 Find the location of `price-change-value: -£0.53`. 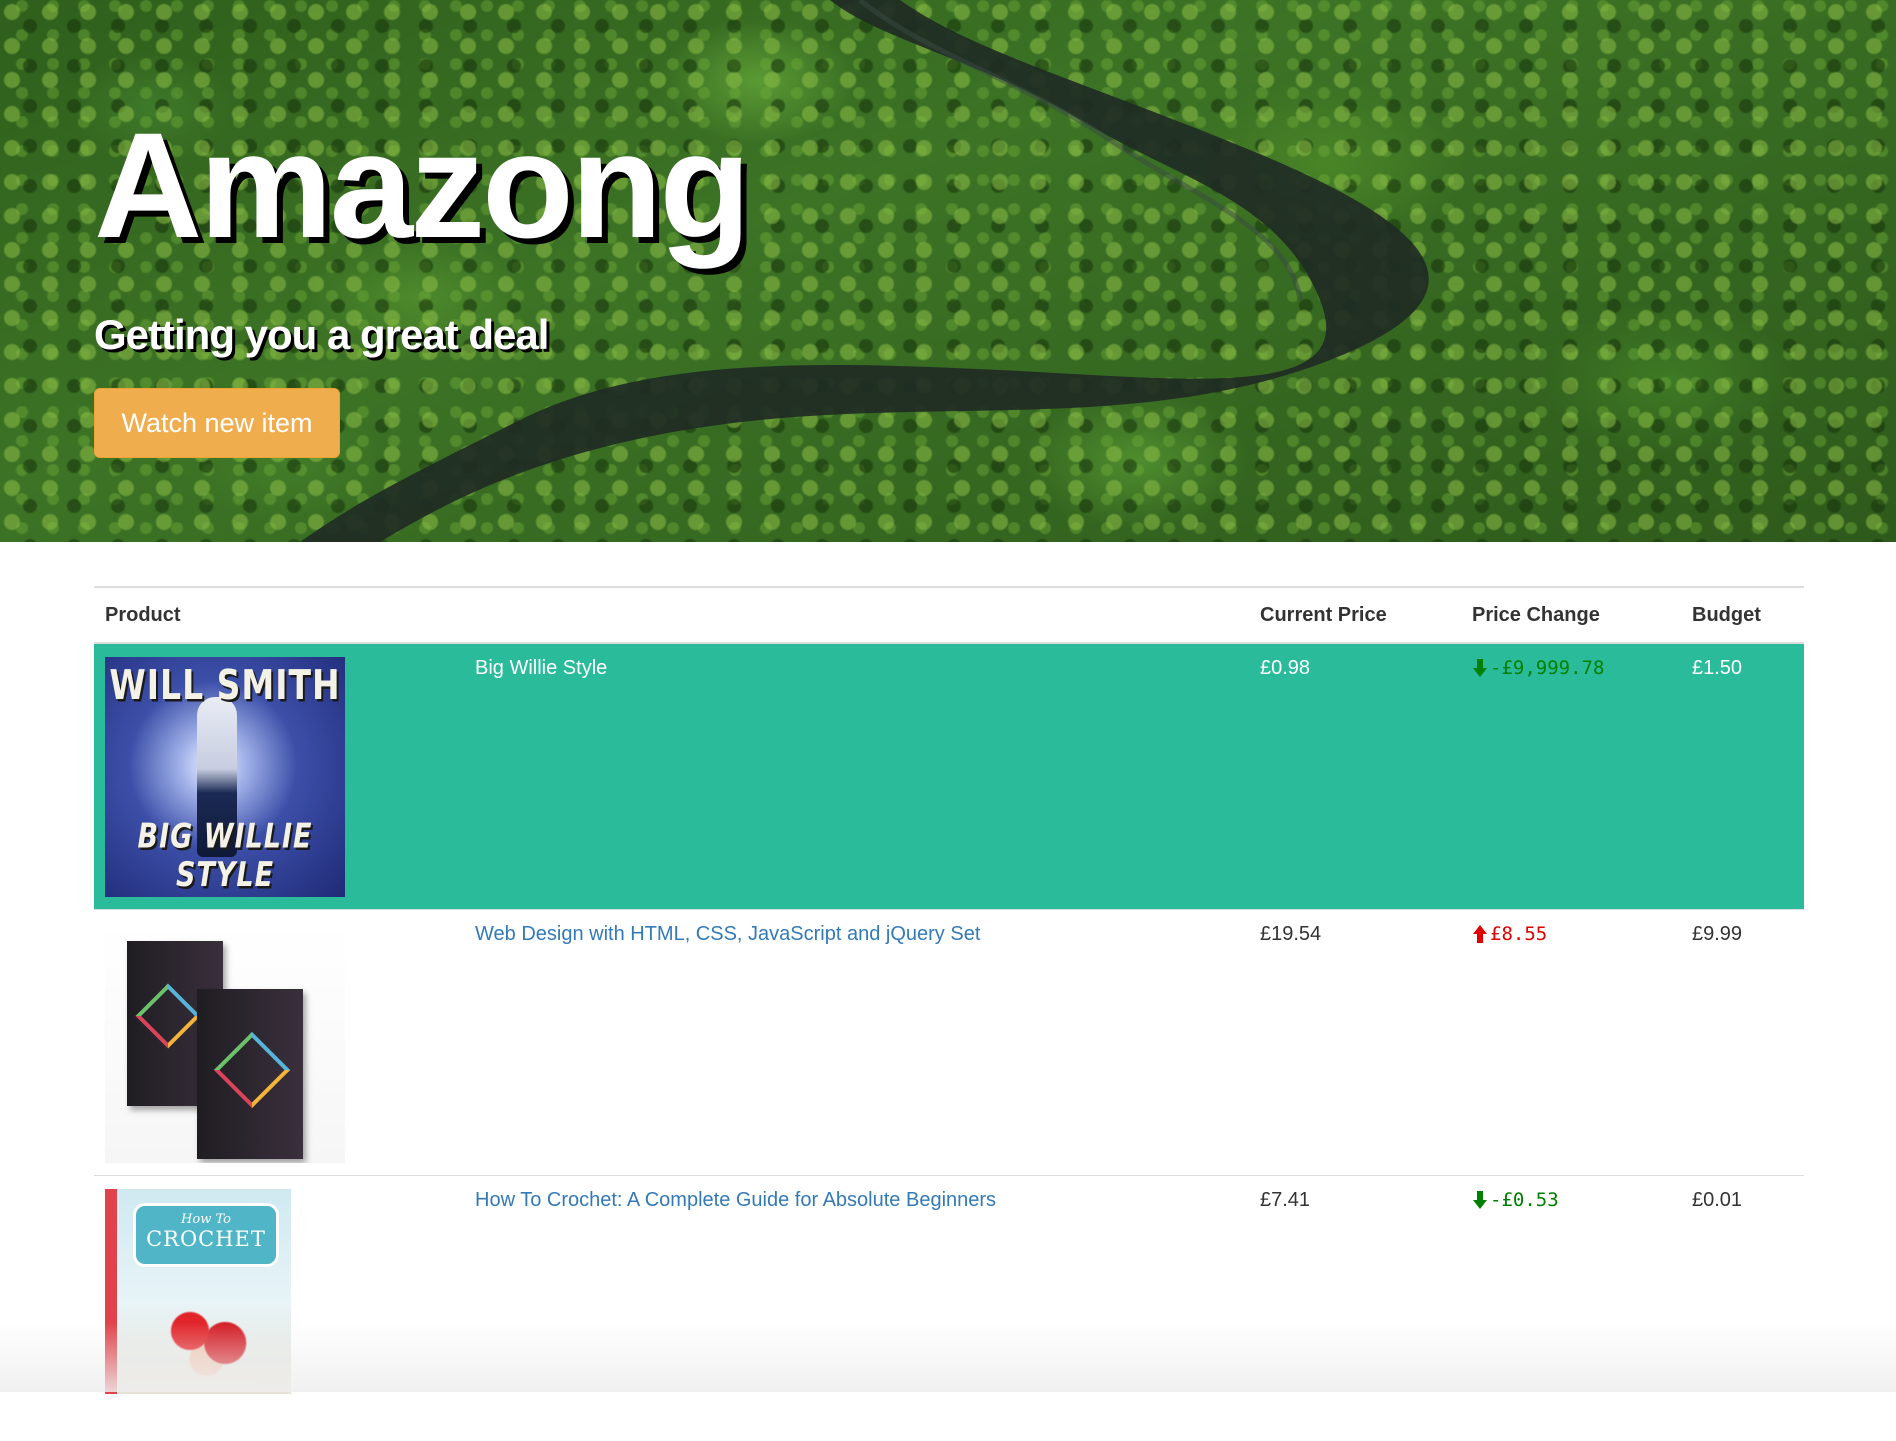

price-change-value: -£0.53 is located at coordinates (1524, 1200).